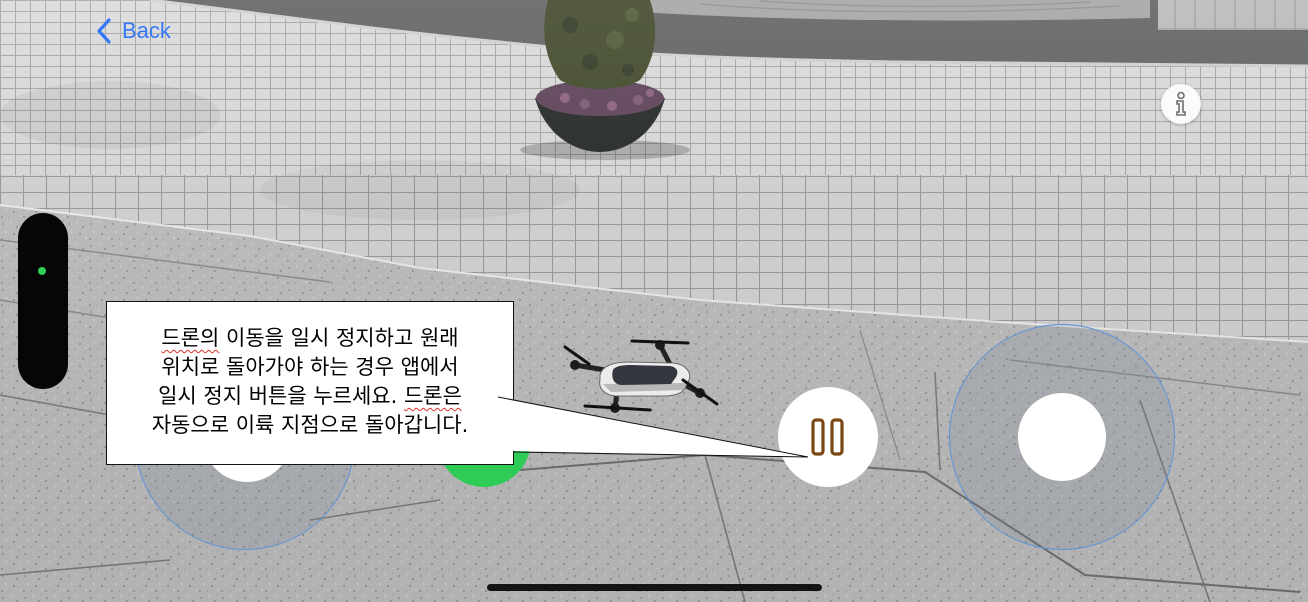 The image size is (1308, 602). I want to click on callout-line: 자동으로 이륙 지점으로 돌아갑니다., so click(310, 425).